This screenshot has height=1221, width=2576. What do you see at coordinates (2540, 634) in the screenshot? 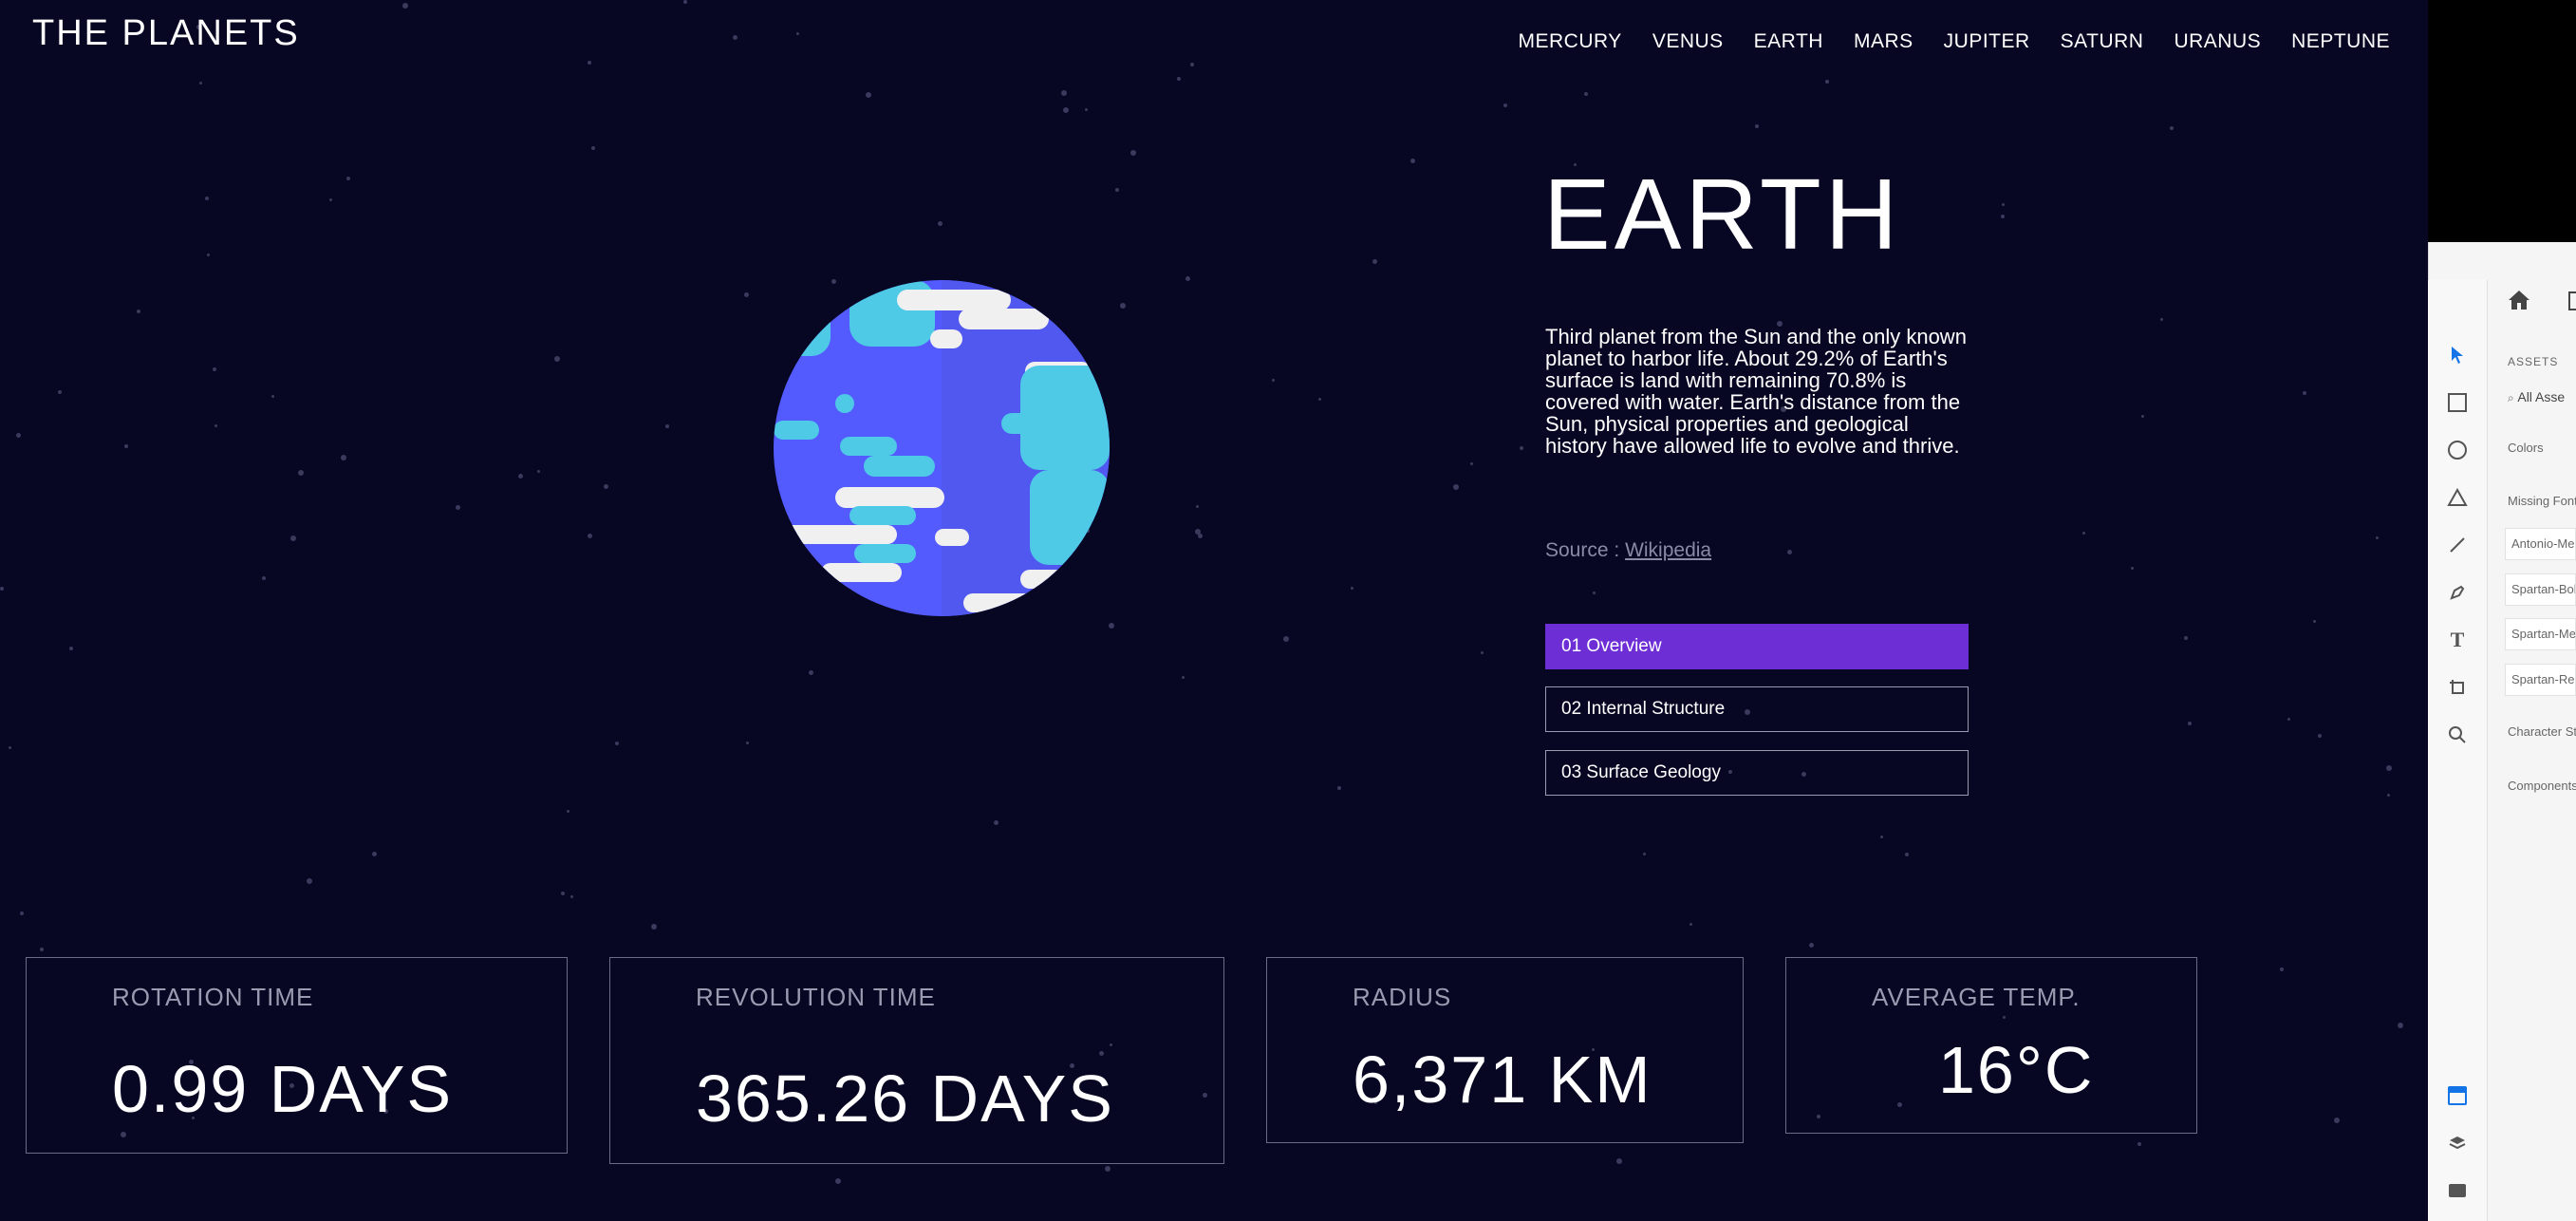
I see `font-item: Spartan-Me` at bounding box center [2540, 634].